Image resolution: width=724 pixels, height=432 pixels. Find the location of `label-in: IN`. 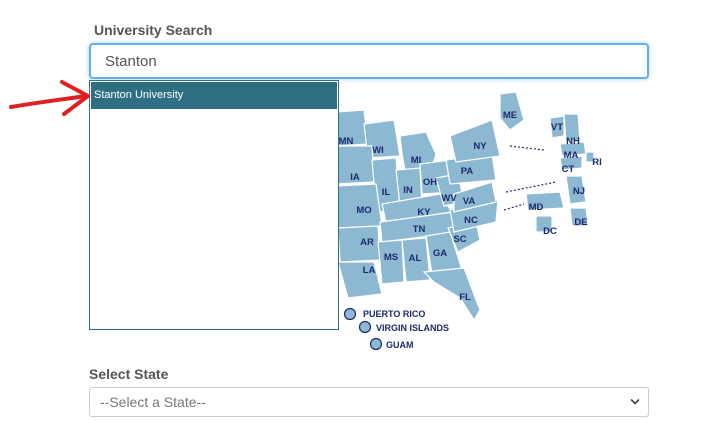

label-in: IN is located at coordinates (408, 190).